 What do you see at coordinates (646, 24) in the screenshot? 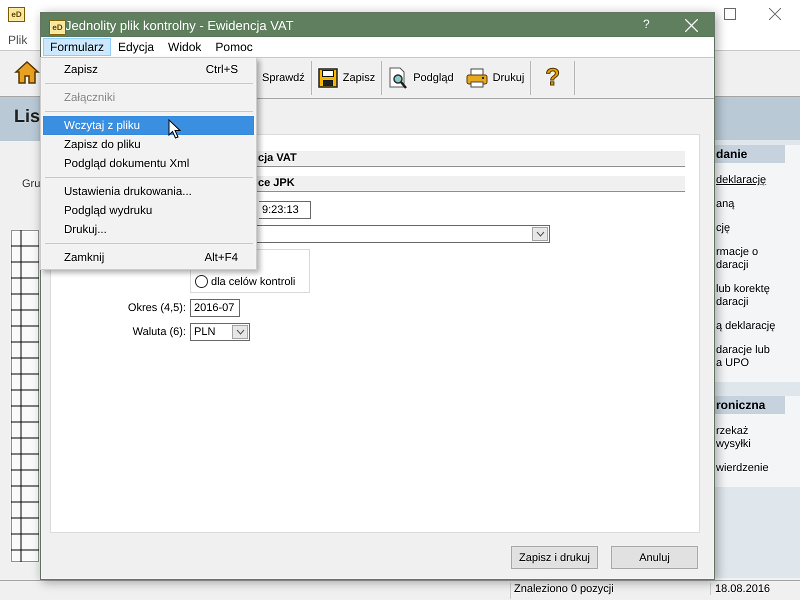
I see `help-button: ?` at bounding box center [646, 24].